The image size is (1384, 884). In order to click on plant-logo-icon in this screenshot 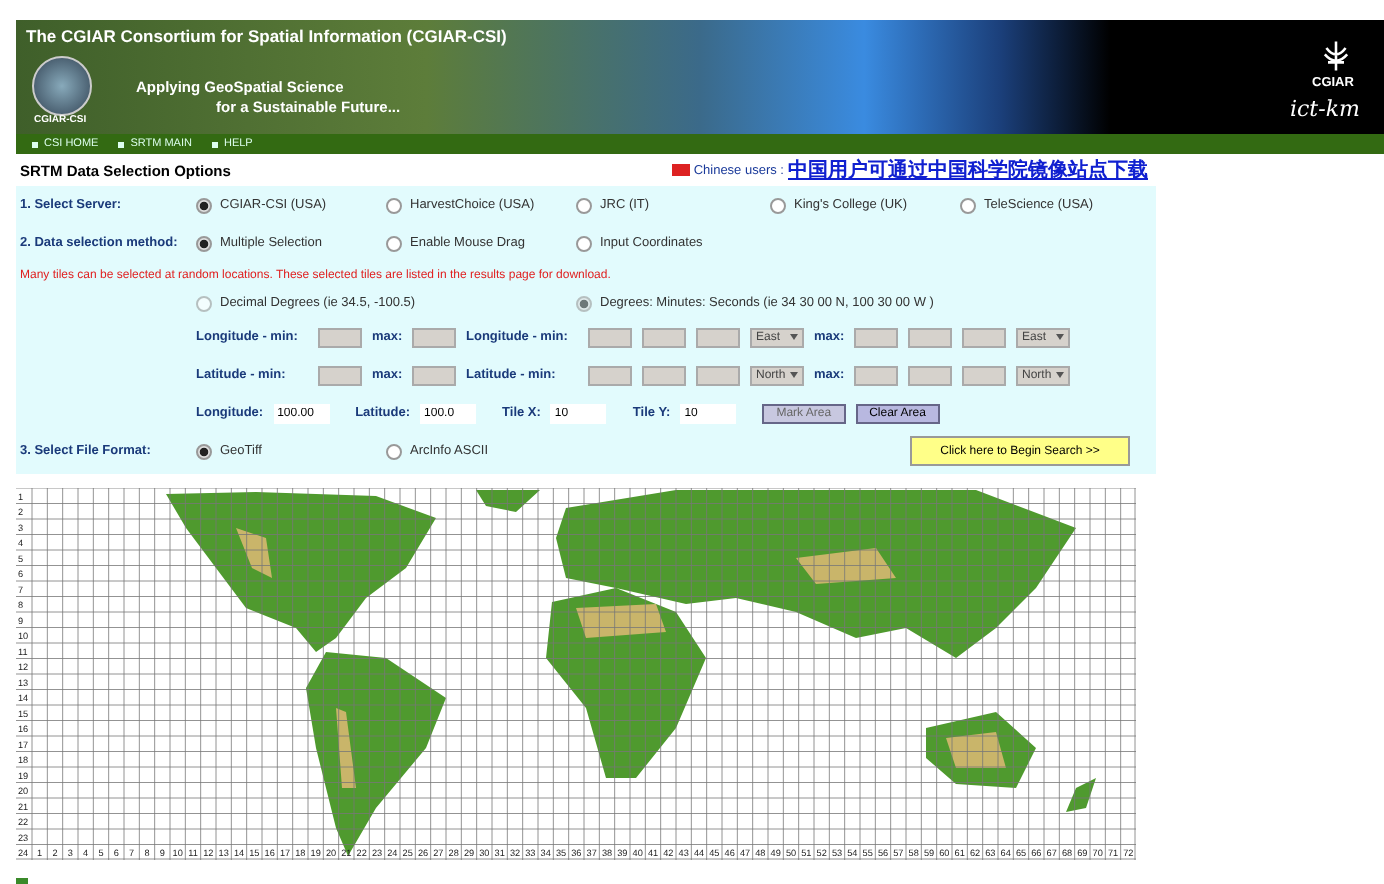, I will do `click(1336, 56)`.